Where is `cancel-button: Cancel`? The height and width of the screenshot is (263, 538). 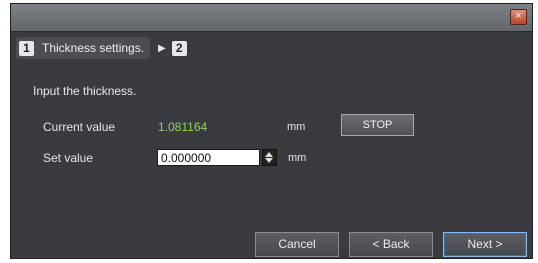
cancel-button: Cancel is located at coordinates (297, 244).